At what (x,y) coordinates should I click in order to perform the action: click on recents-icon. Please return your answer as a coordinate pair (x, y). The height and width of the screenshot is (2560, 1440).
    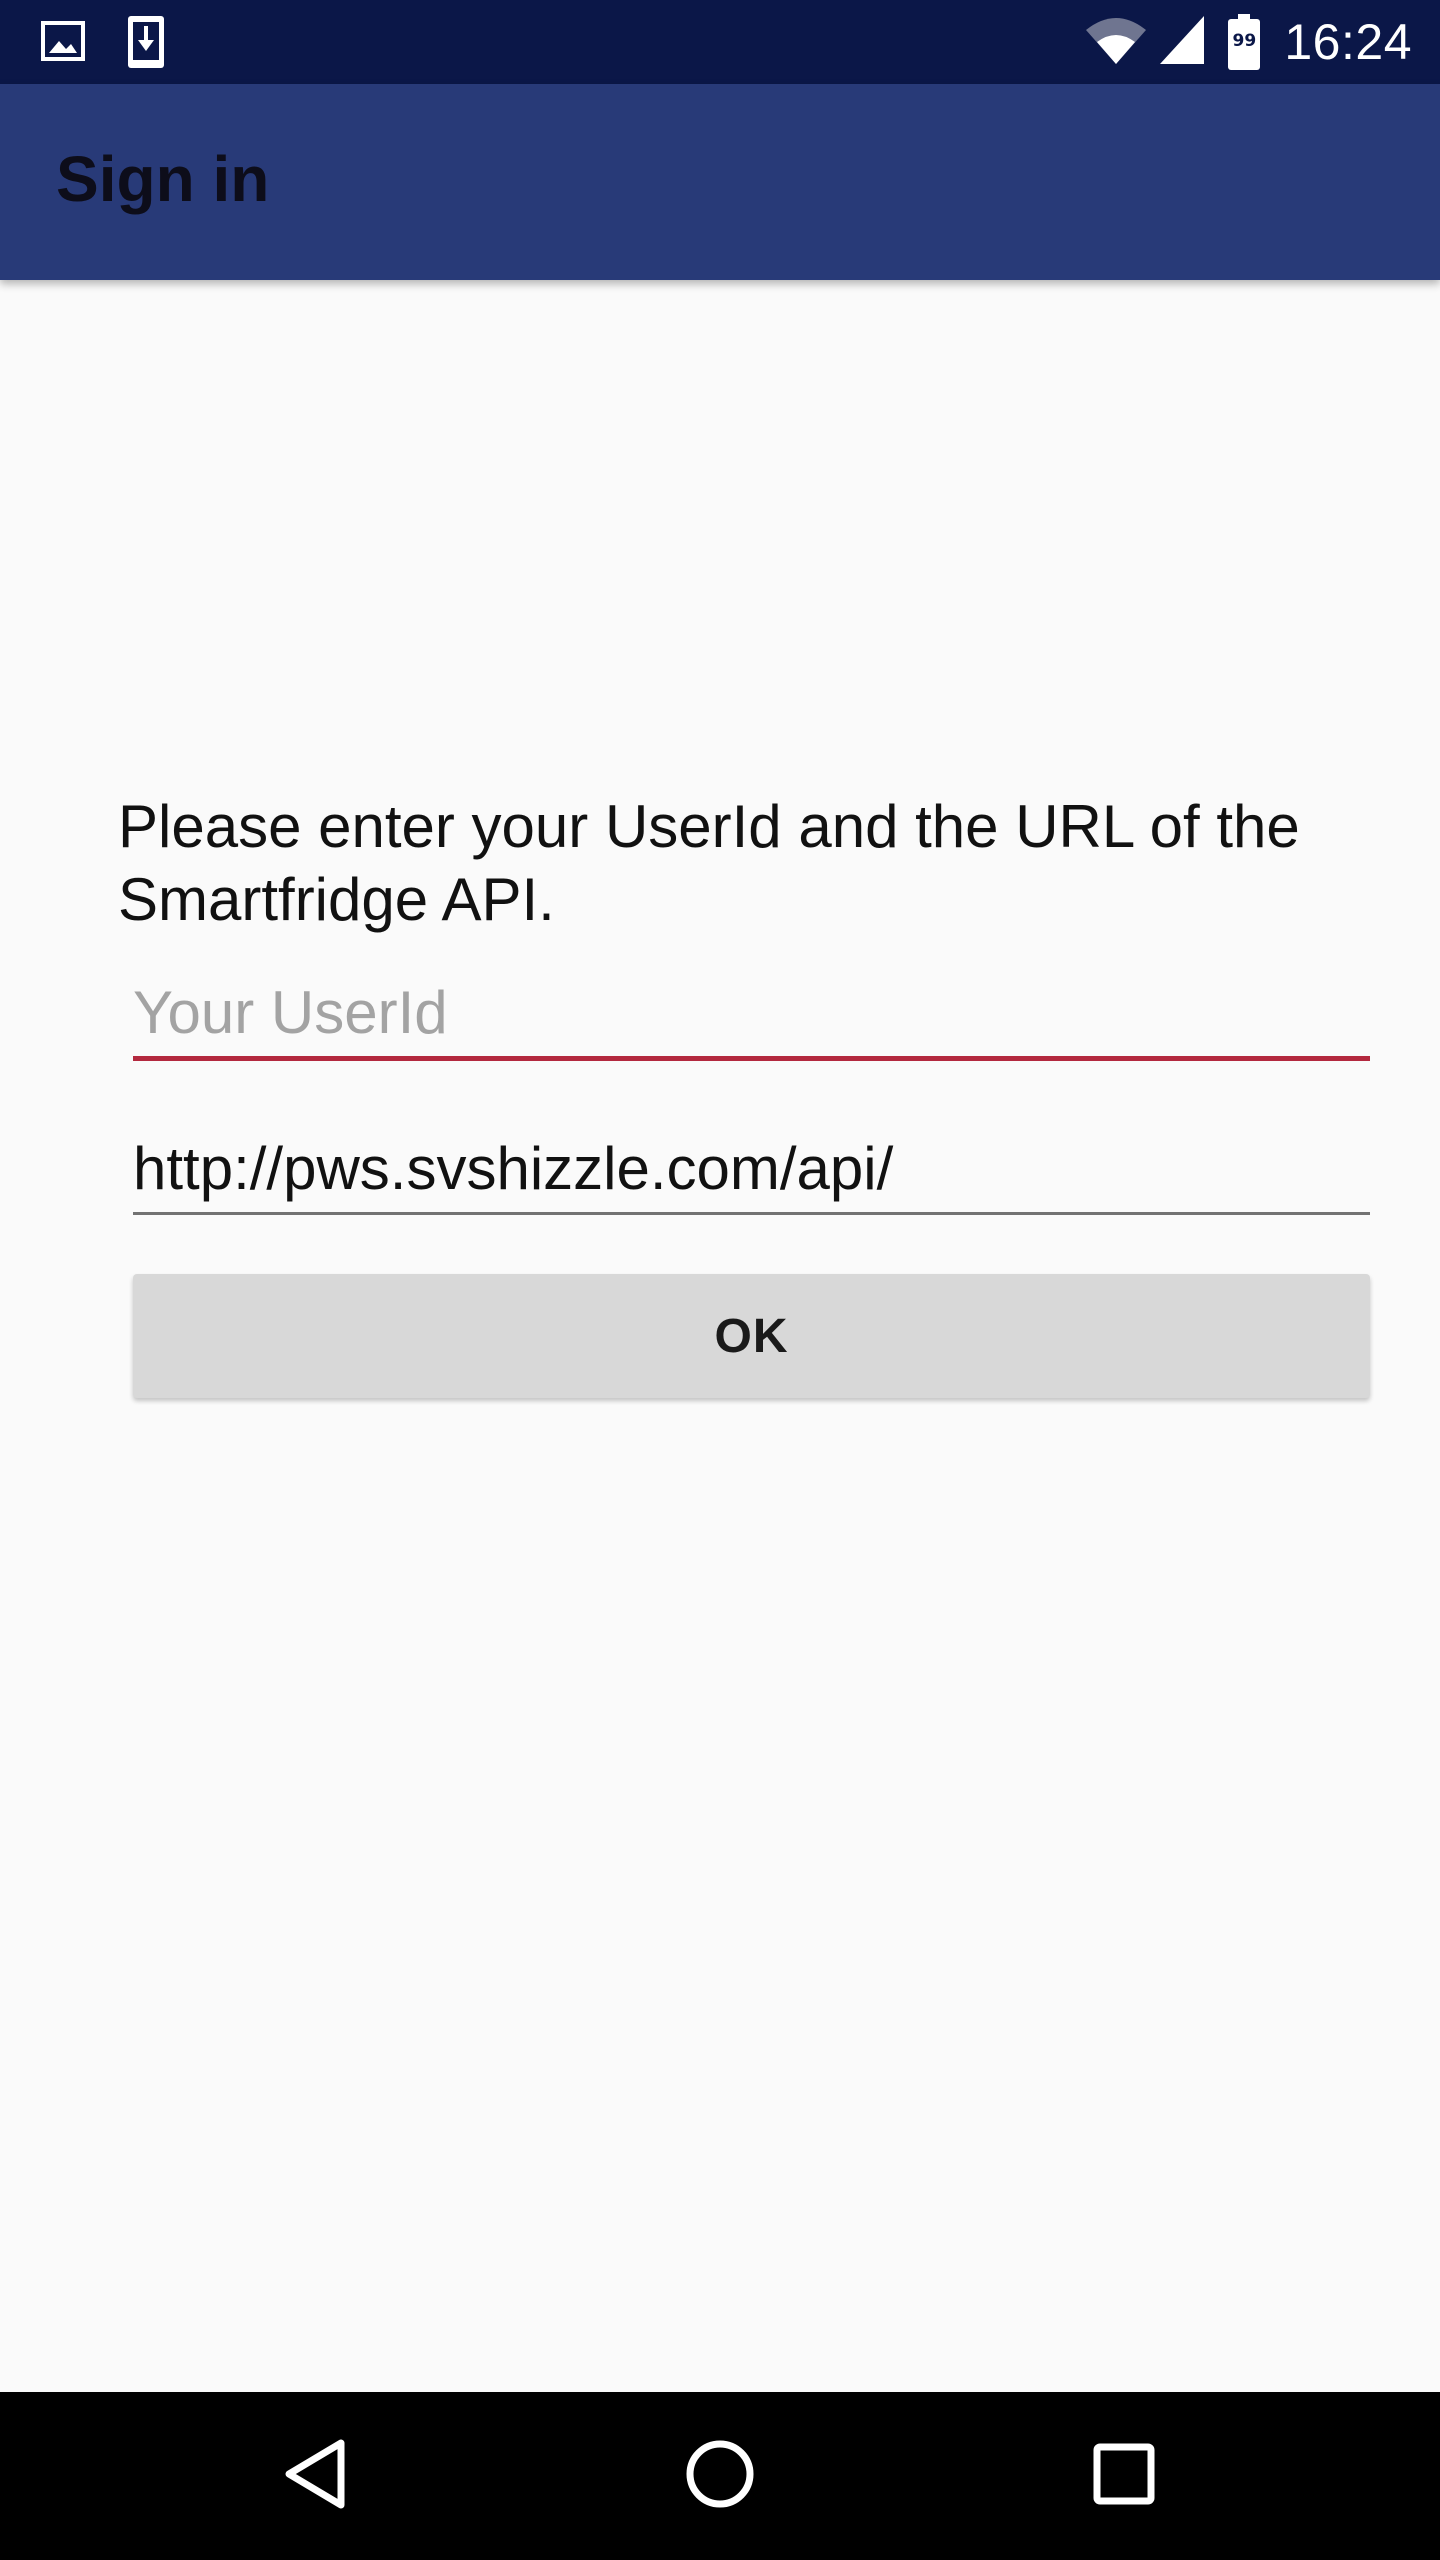
    Looking at the image, I should click on (1124, 2476).